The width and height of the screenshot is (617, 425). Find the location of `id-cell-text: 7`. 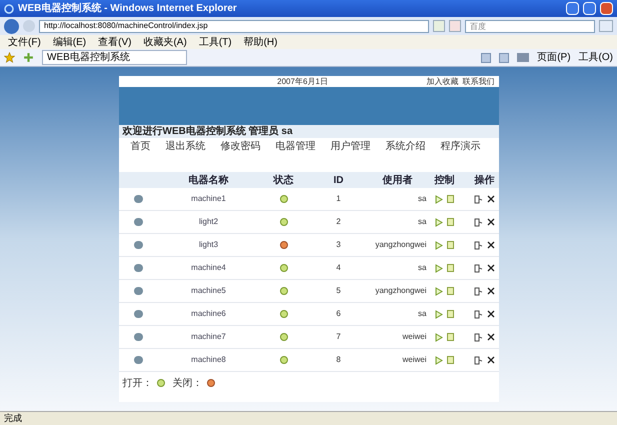

id-cell-text: 7 is located at coordinates (338, 337).